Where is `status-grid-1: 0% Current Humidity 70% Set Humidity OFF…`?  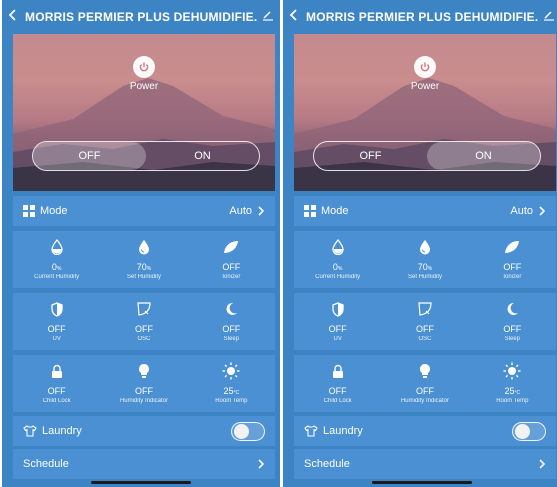
status-grid-1: 0% Current Humidity 70% Set Humidity OFF… is located at coordinates (144, 259).